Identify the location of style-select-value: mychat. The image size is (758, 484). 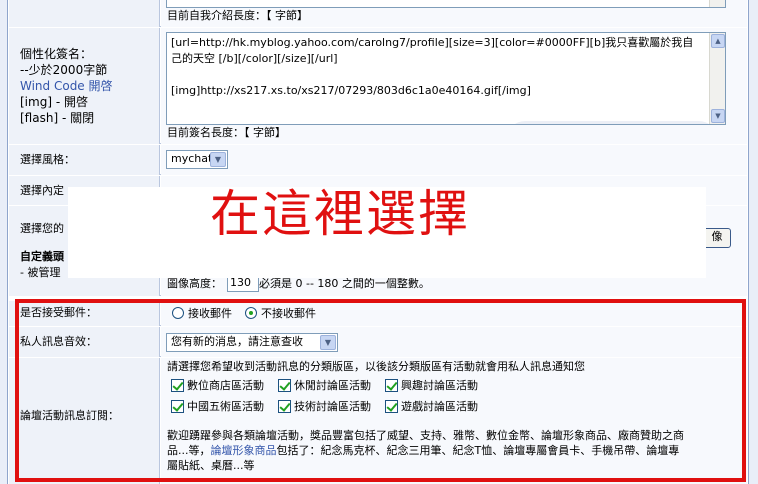
(192, 158).